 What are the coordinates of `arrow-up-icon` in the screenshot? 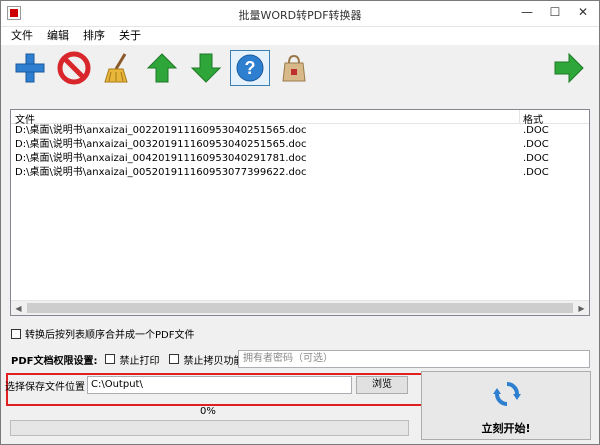 It's located at (162, 68).